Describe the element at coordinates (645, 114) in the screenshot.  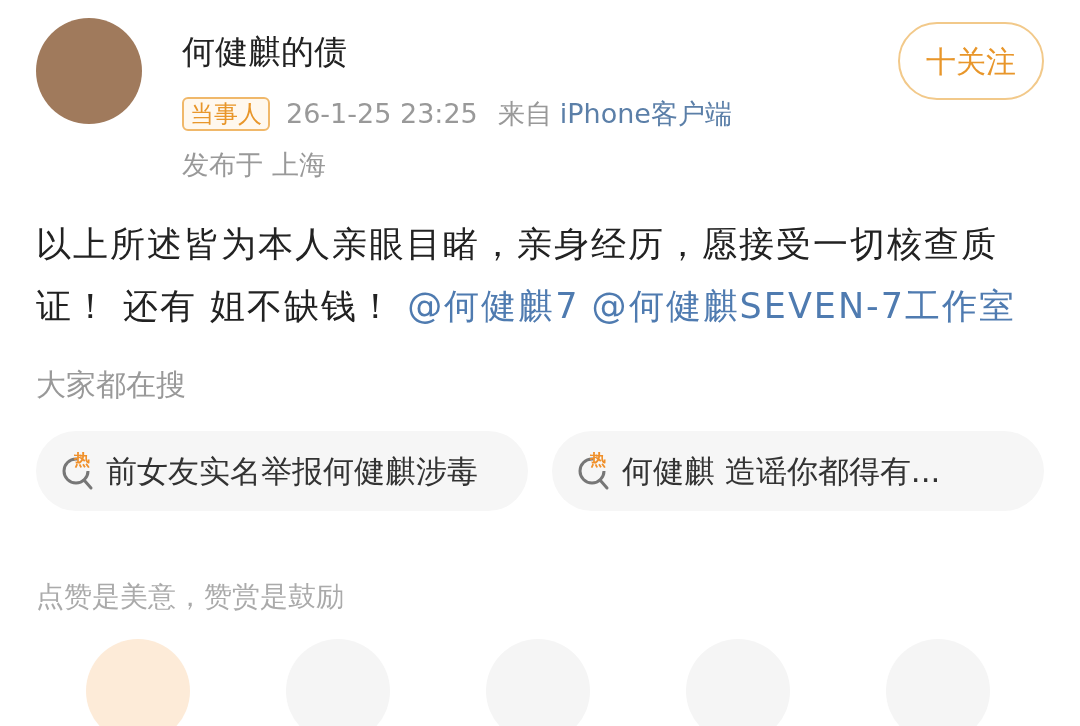
I see `source-link: iPhone客户端` at that location.